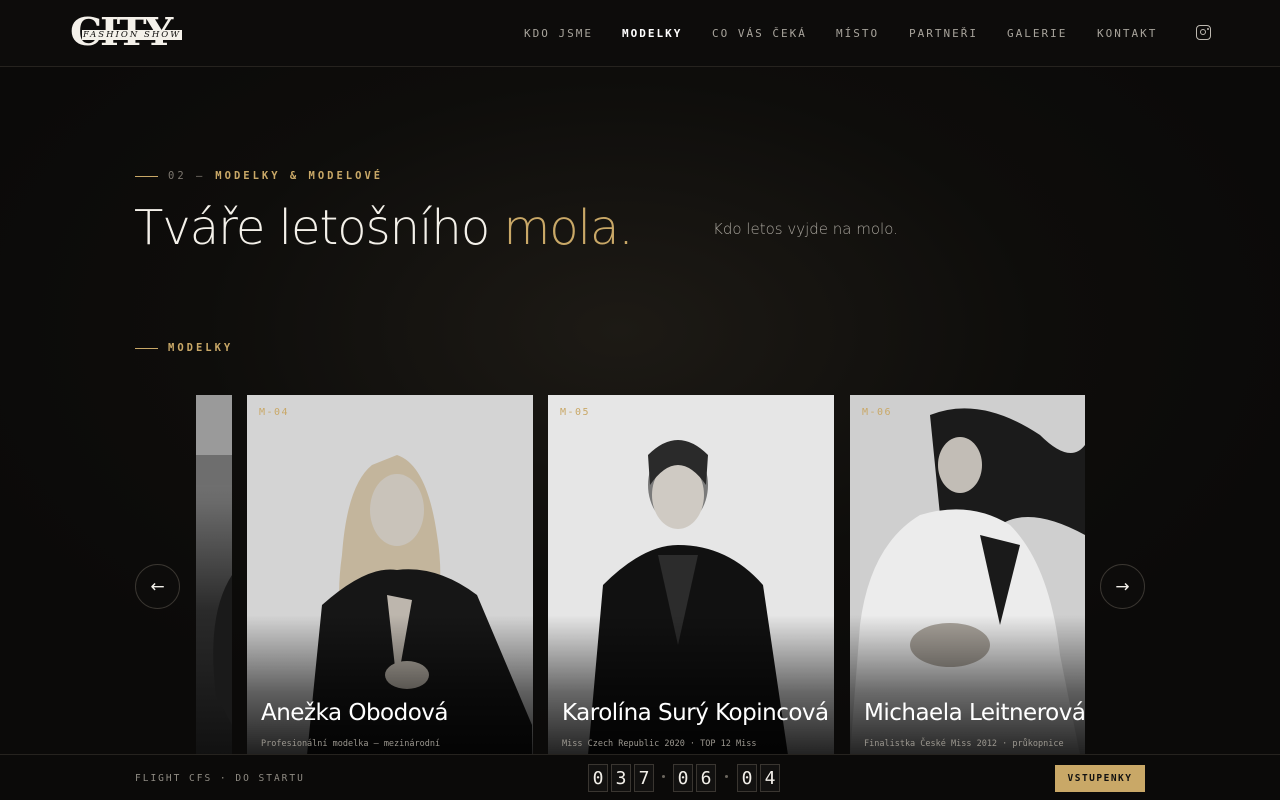  What do you see at coordinates (943, 33) in the screenshot?
I see `nav-item-partneri: PARTNEŘI` at bounding box center [943, 33].